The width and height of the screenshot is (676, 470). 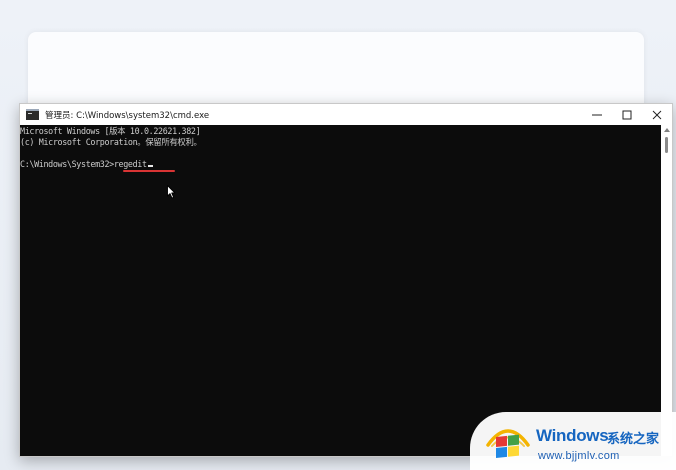 What do you see at coordinates (171, 192) in the screenshot?
I see `mouse-pointer-icon` at bounding box center [171, 192].